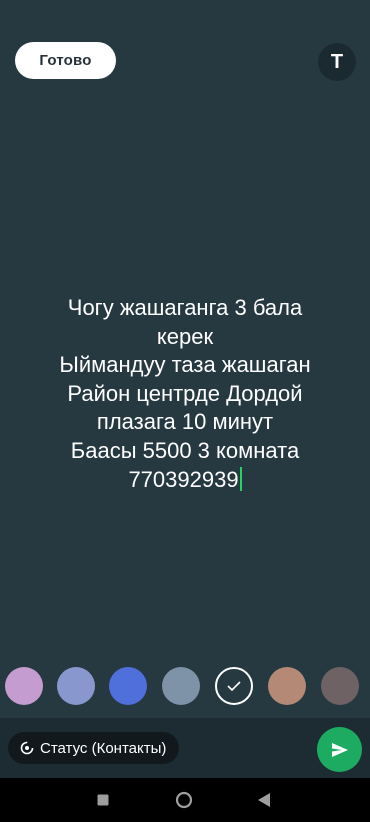 This screenshot has width=370, height=822. I want to click on color-palette, so click(185, 687).